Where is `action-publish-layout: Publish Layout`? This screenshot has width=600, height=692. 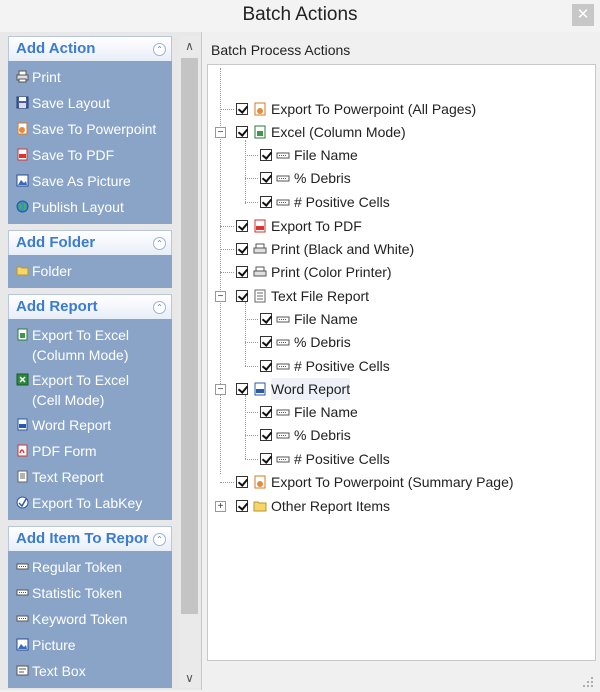 action-publish-layout: Publish Layout is located at coordinates (90, 207).